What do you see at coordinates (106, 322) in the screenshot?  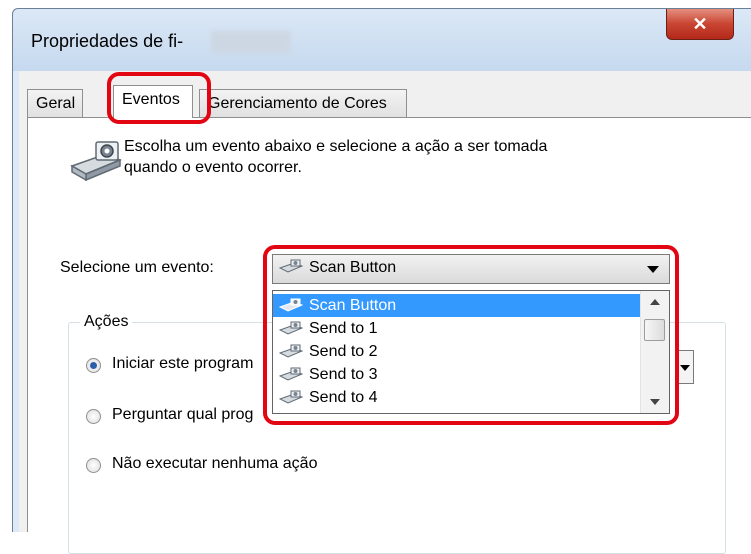 I see `actions-group-title: Ações` at bounding box center [106, 322].